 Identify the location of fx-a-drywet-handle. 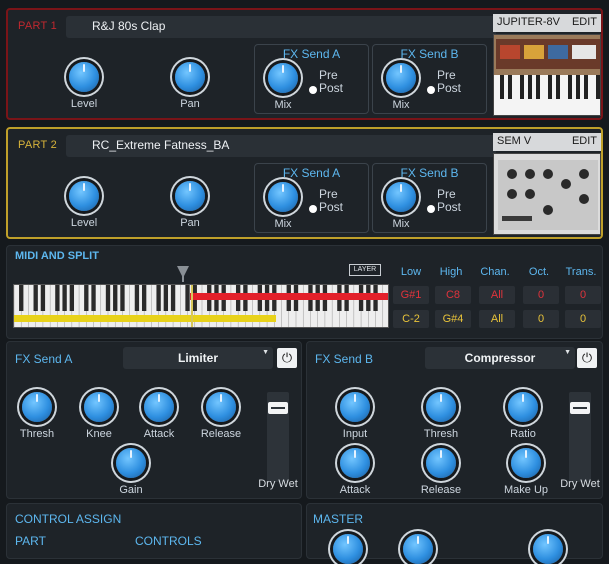
(278, 408).